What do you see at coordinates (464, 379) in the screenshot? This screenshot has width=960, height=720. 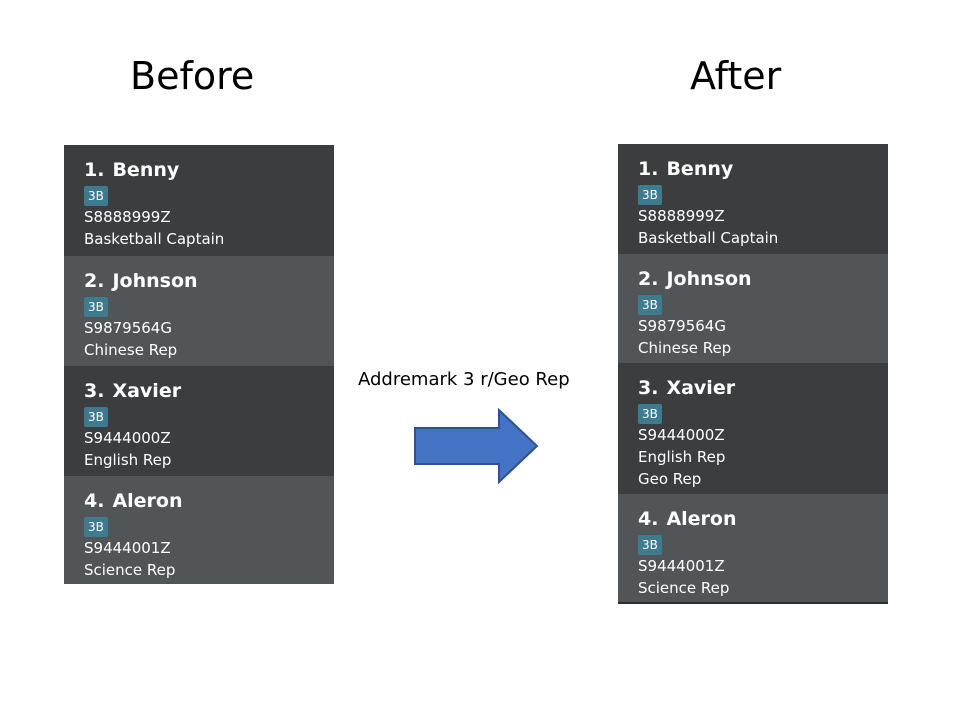 I see `command-text: Addremark 3 r/Geo Rep` at bounding box center [464, 379].